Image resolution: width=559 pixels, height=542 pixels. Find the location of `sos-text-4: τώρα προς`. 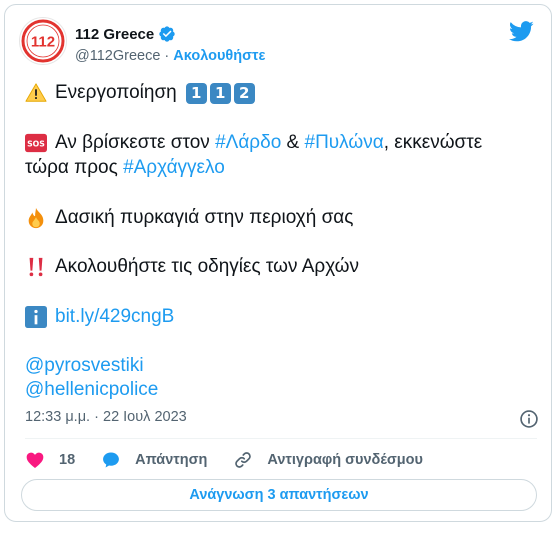

sos-text-4: τώρα προς is located at coordinates (74, 167).